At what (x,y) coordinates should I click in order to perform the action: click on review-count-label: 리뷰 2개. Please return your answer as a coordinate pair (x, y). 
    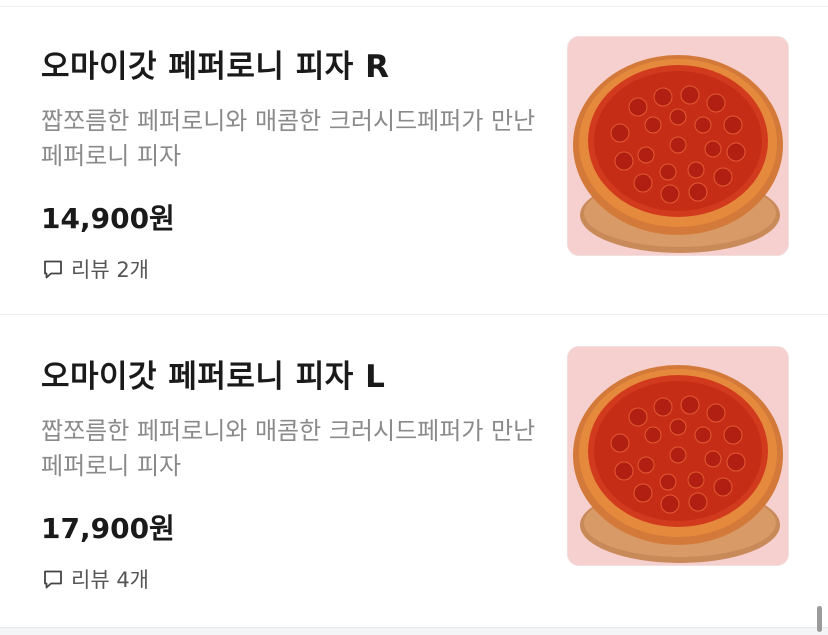
    Looking at the image, I should click on (110, 270).